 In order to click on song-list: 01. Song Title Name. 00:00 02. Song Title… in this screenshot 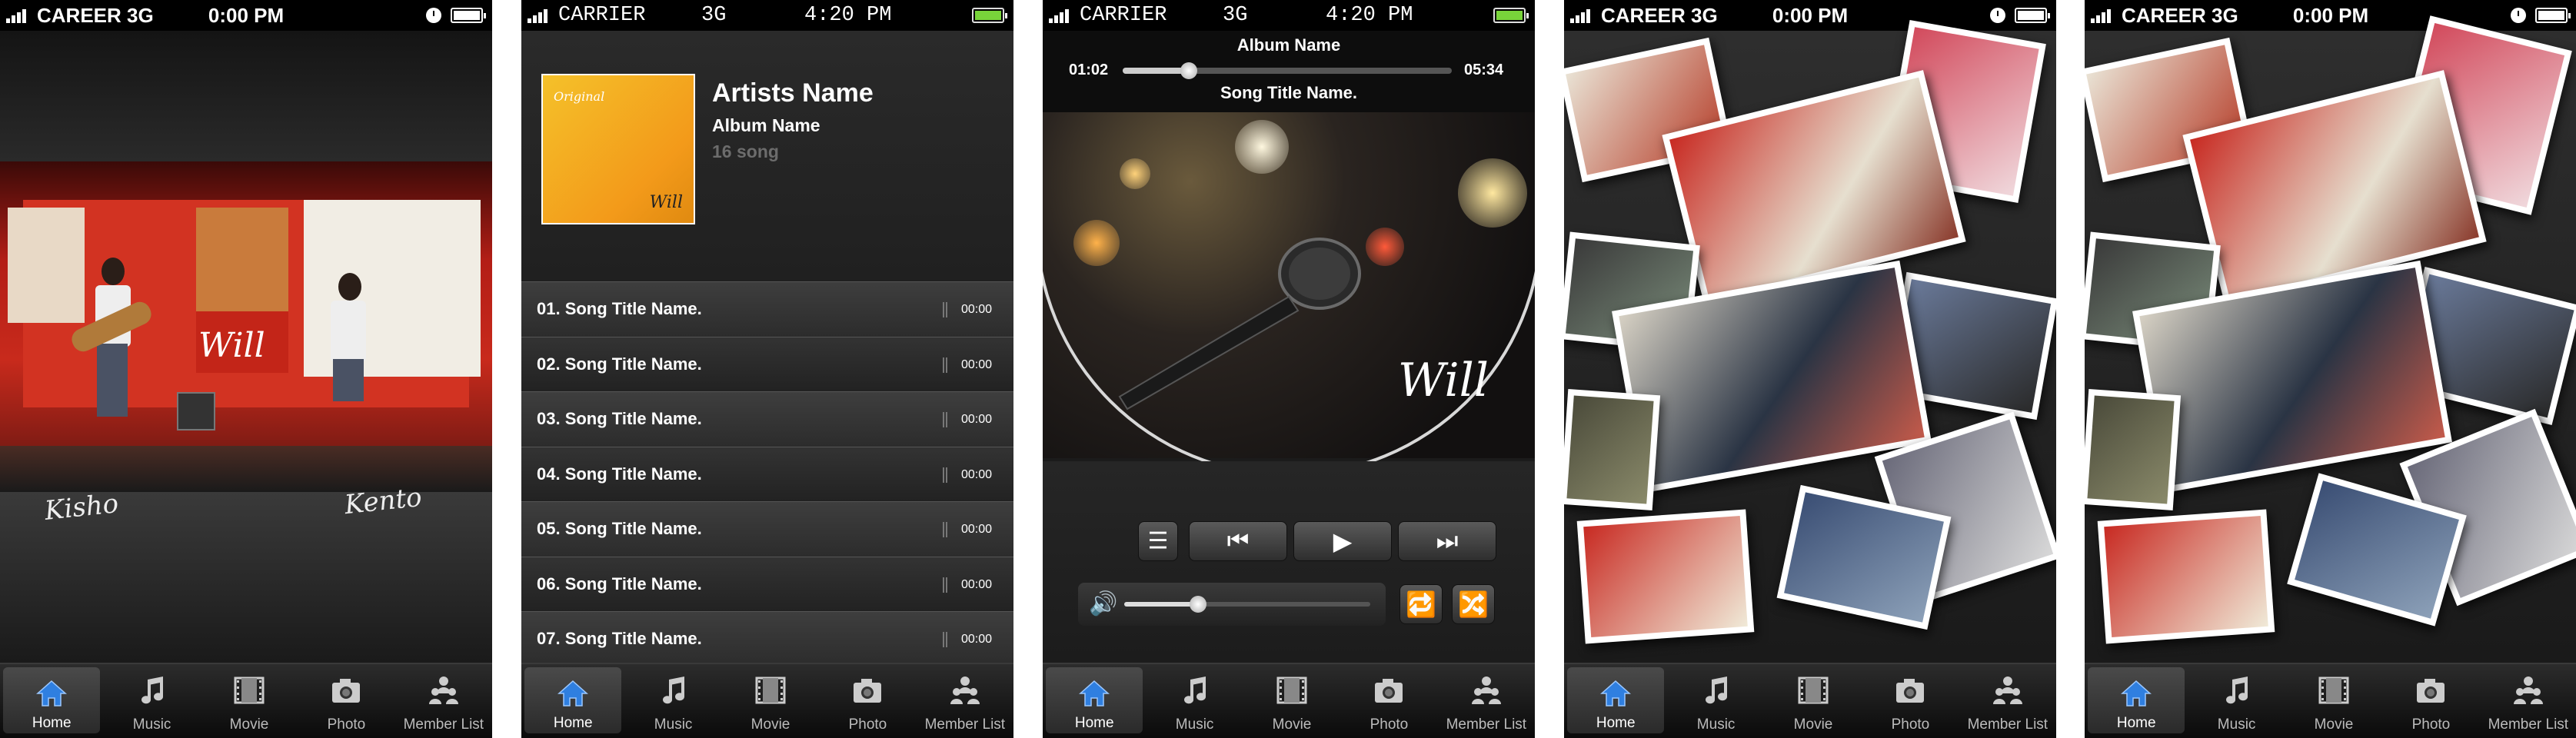, I will do `click(767, 474)`.